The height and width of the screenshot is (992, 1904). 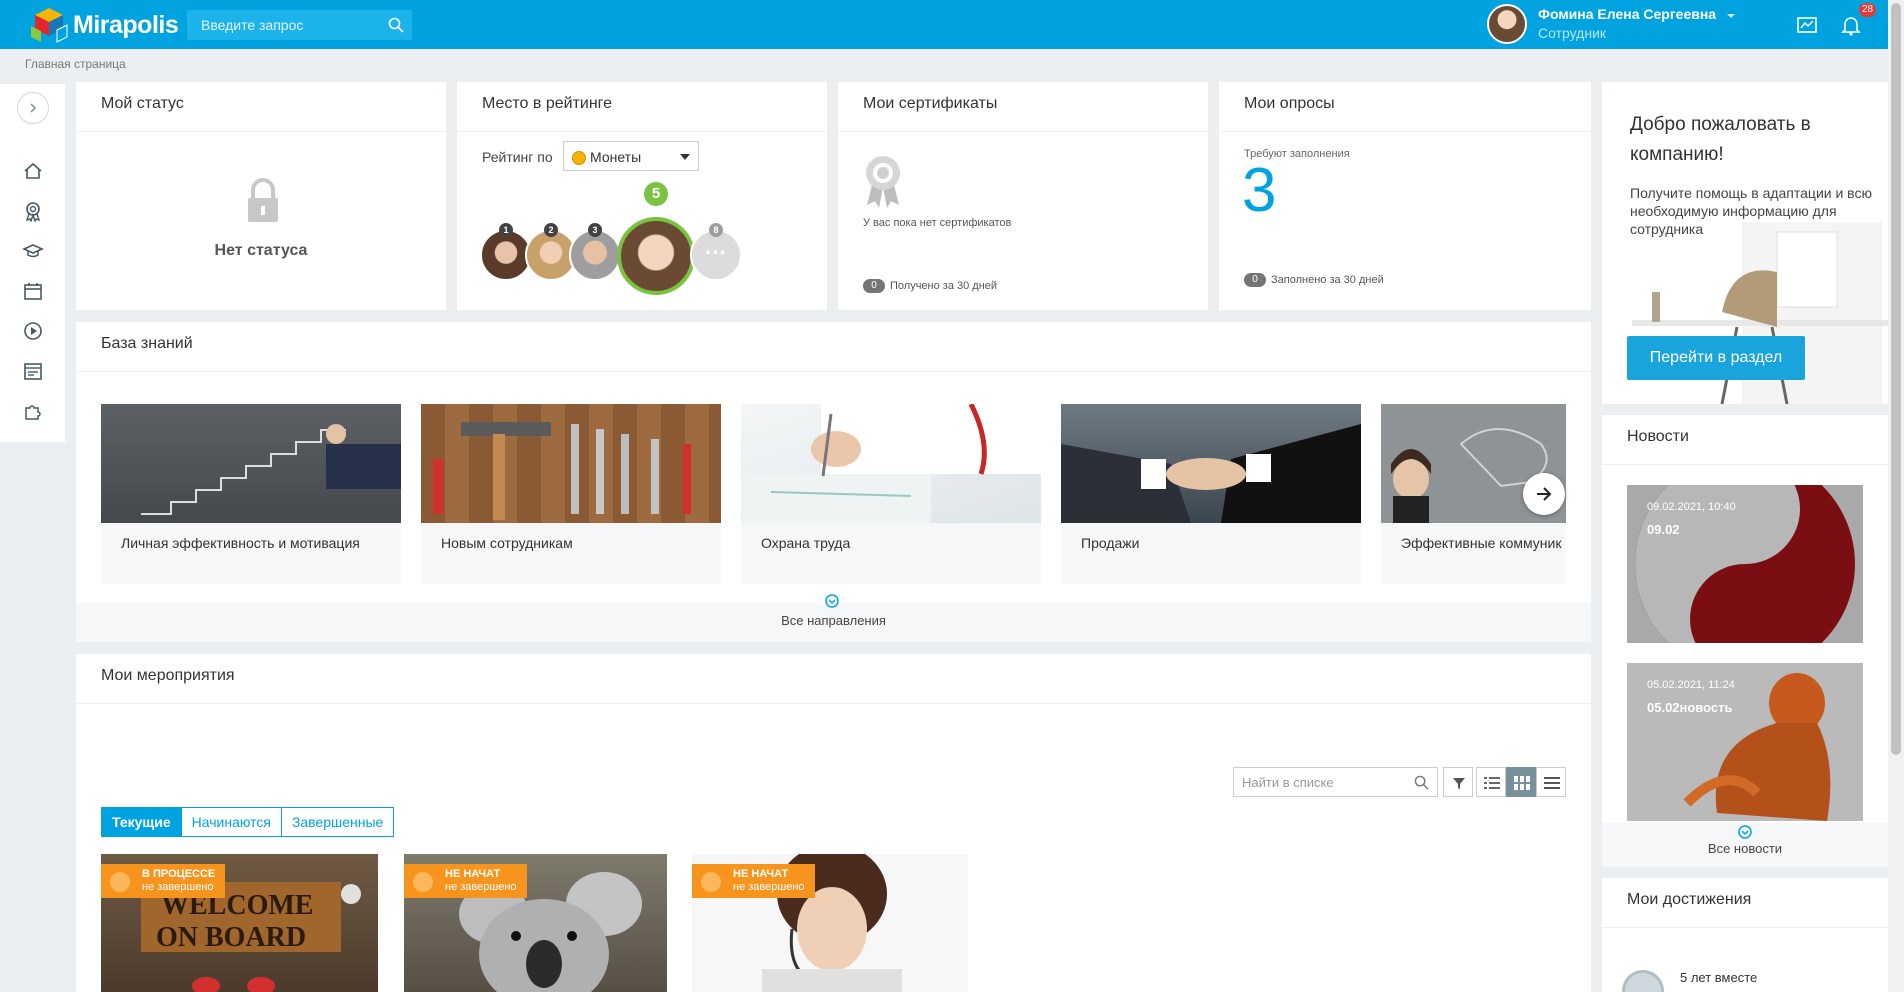 I want to click on rating-card-title: Место в рейтинге, so click(x=547, y=103).